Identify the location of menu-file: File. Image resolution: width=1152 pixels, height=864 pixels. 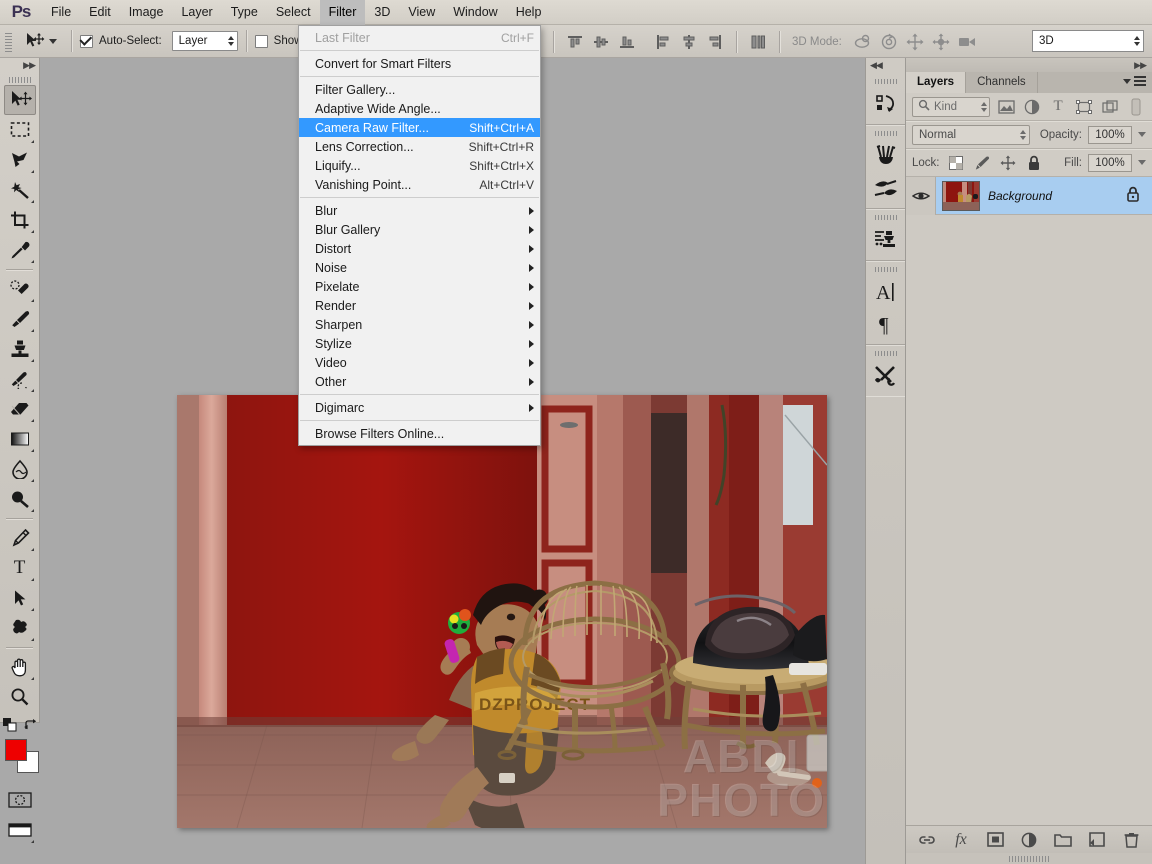
(61, 12).